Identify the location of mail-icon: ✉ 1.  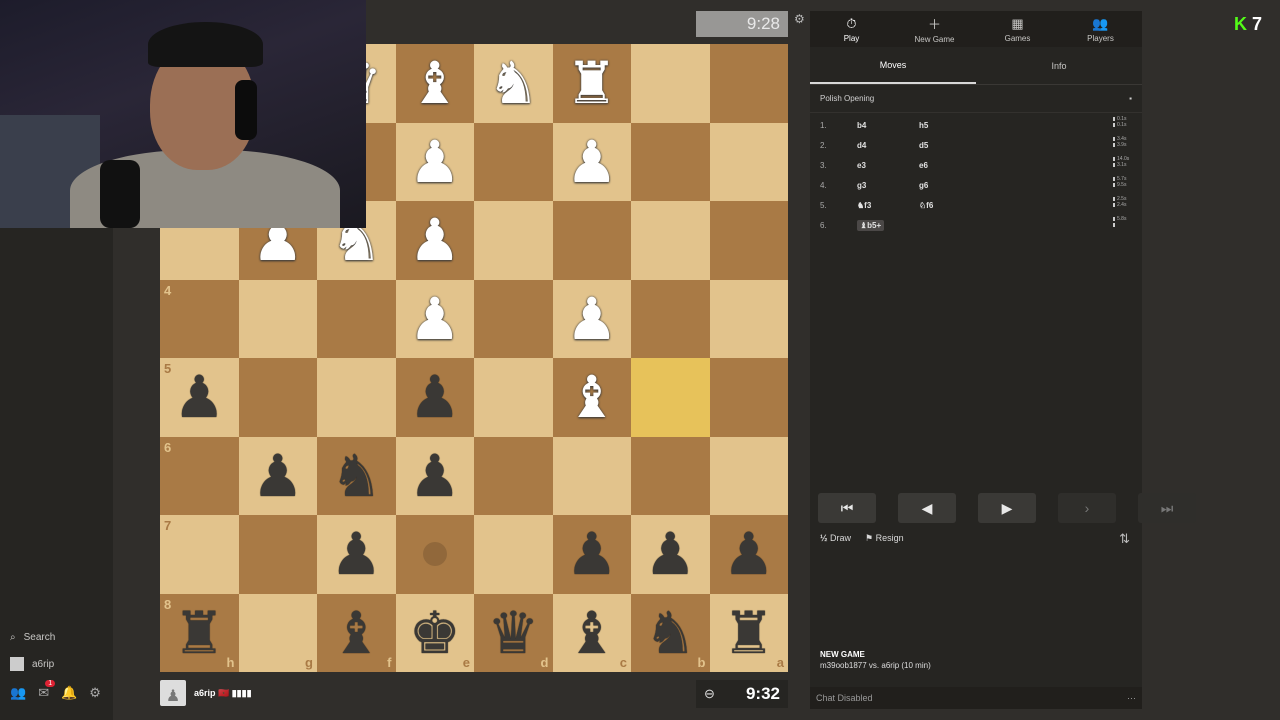
(47, 690).